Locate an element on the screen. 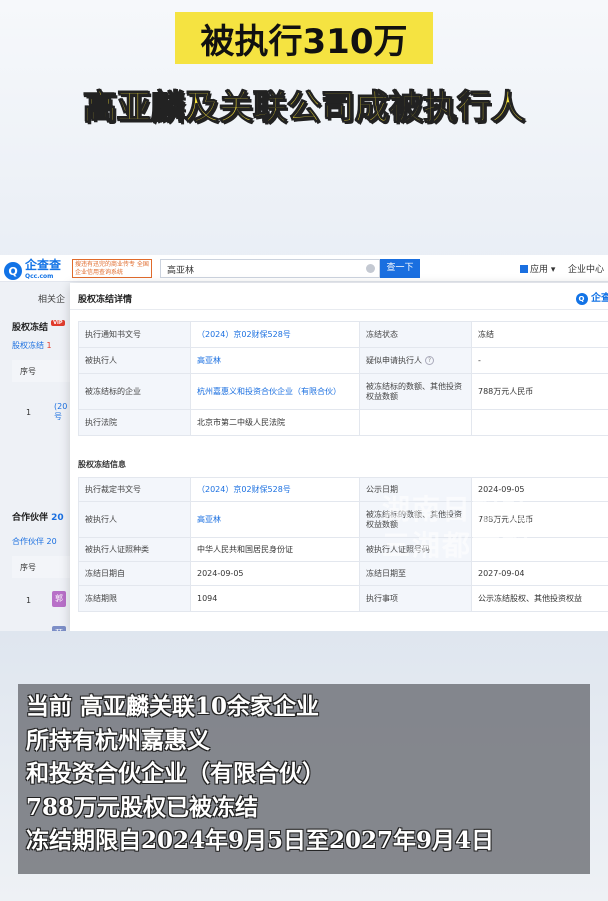 The height and width of the screenshot is (901, 608). cell-label: 被冻结标的企业 is located at coordinates (135, 392).